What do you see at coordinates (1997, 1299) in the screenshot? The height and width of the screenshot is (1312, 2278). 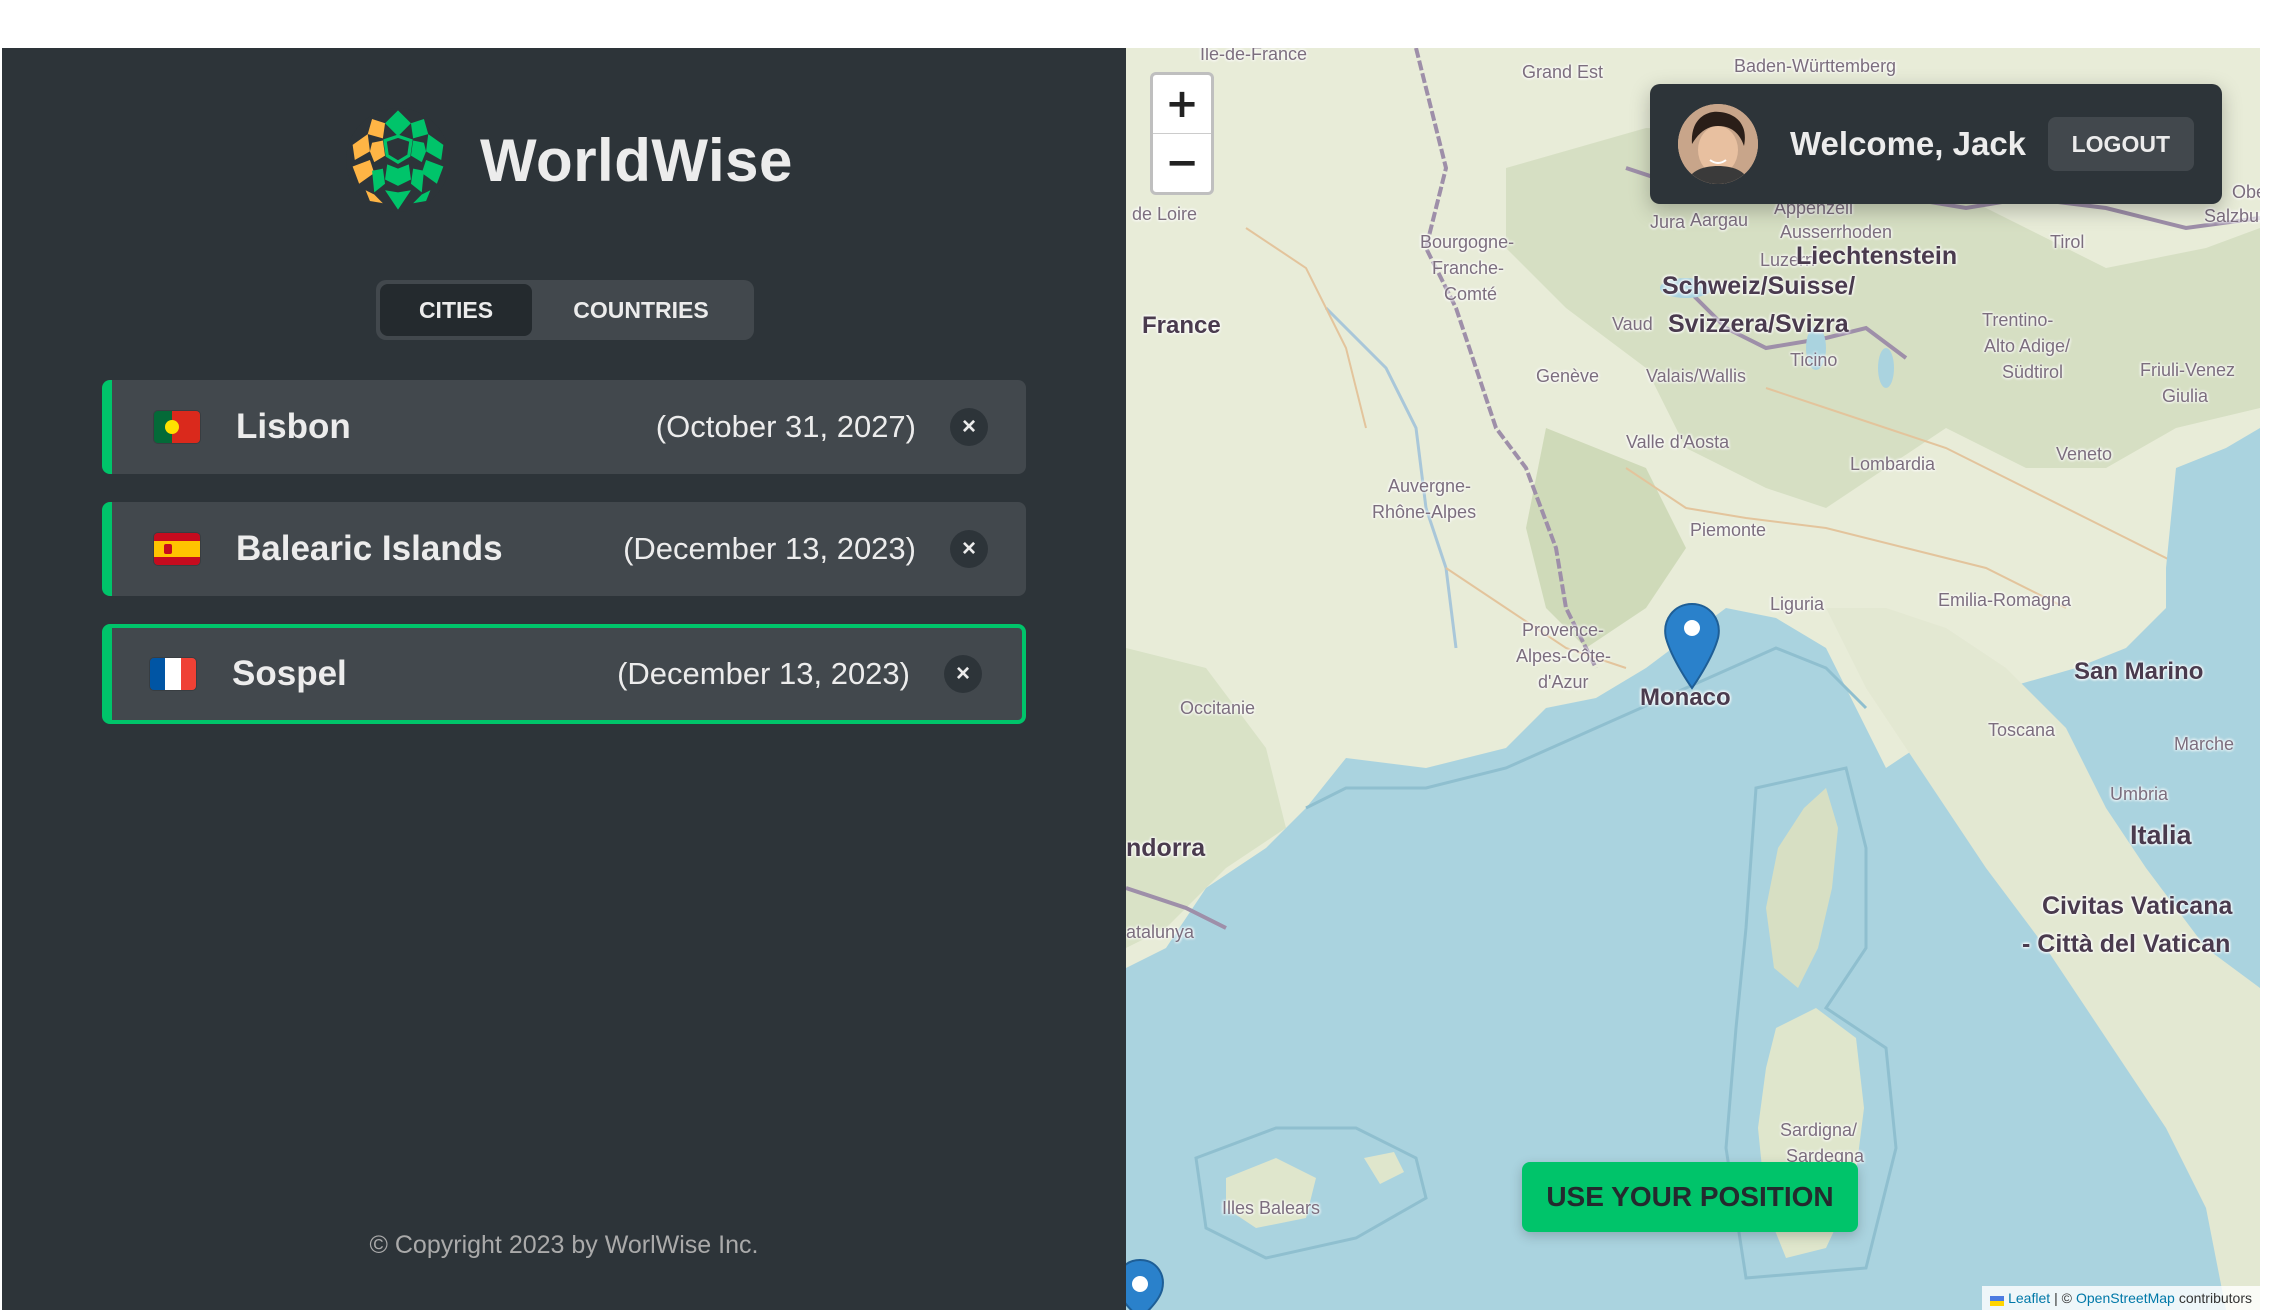 I see `ukraine-flag-icon` at bounding box center [1997, 1299].